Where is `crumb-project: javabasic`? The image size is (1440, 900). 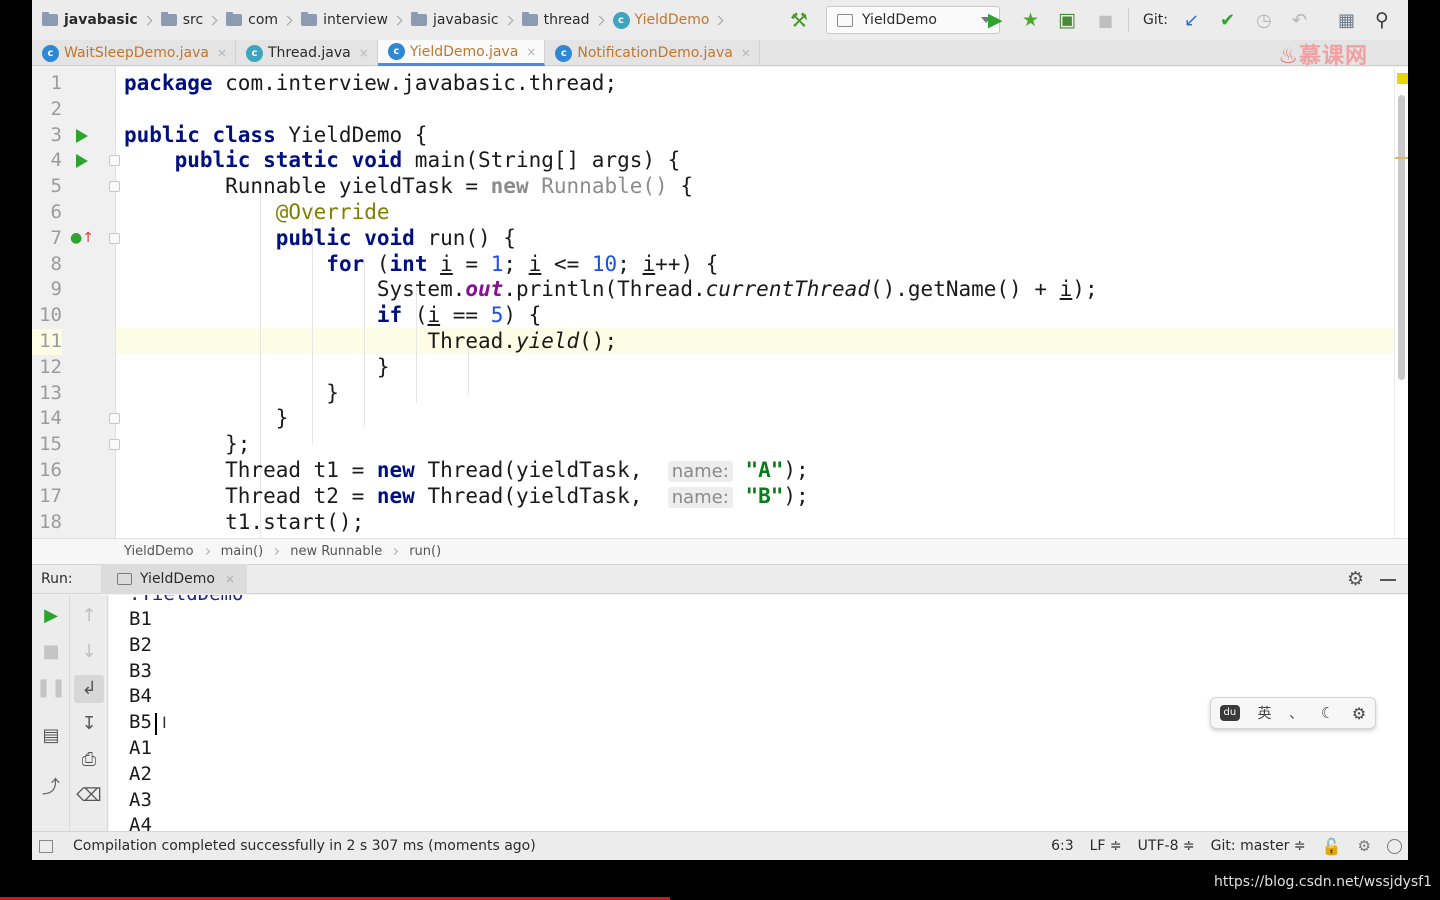 crumb-project: javabasic is located at coordinates (90, 20).